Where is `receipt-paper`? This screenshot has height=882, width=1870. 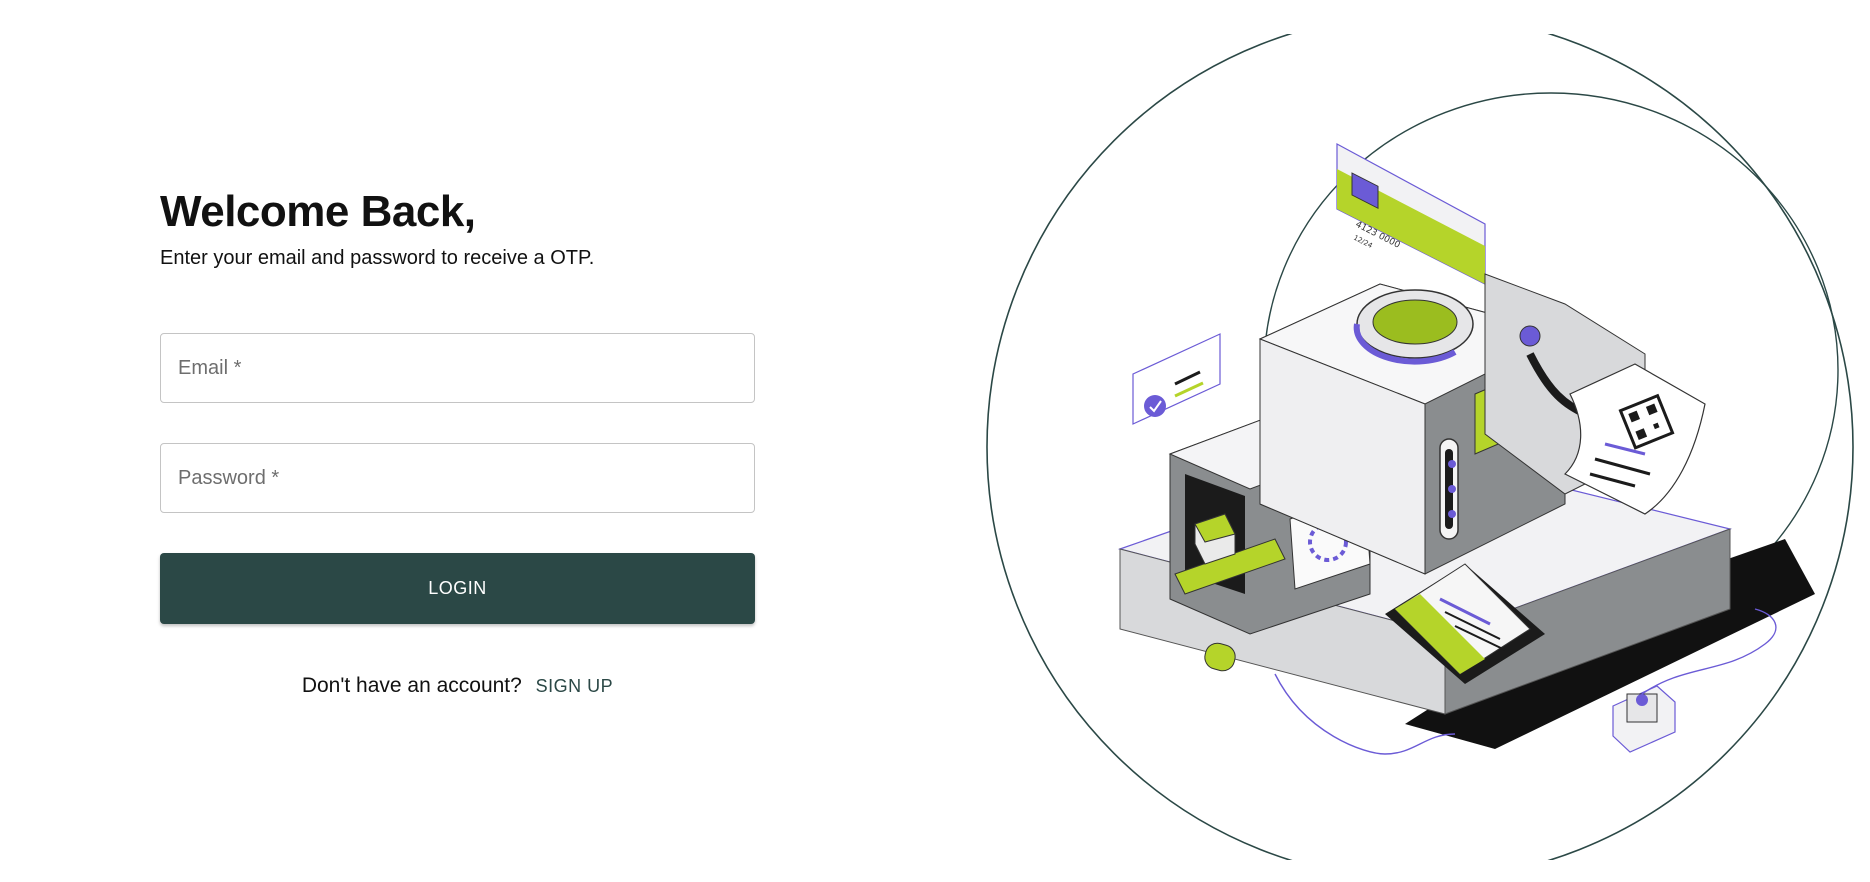
receipt-paper is located at coordinates (1634, 439).